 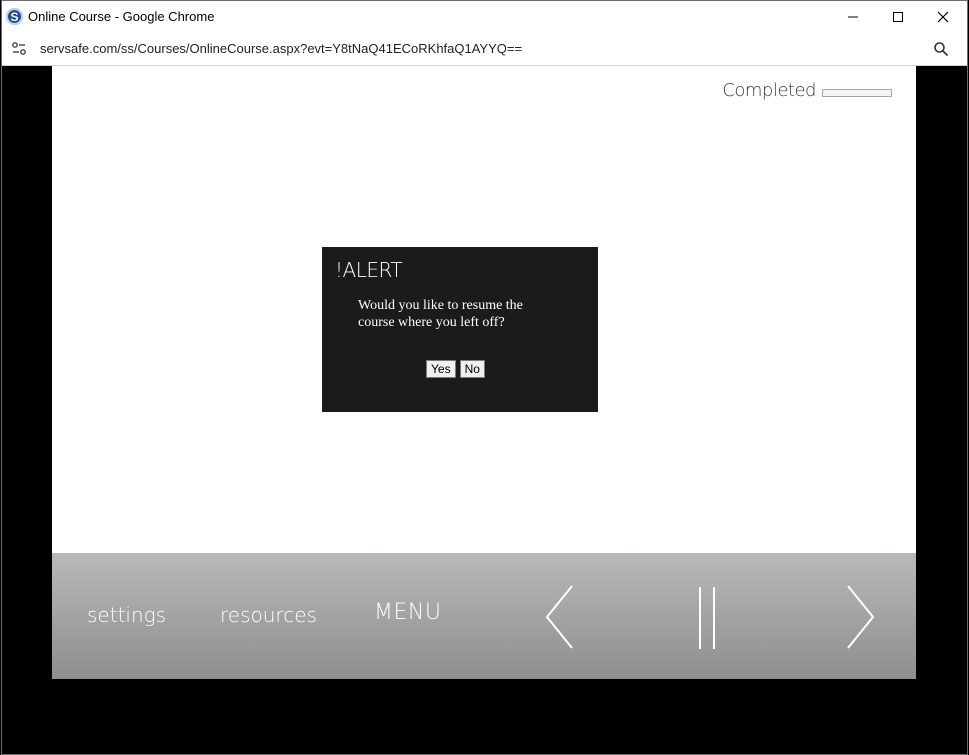 I want to click on yes-button: Yes, so click(x=441, y=369).